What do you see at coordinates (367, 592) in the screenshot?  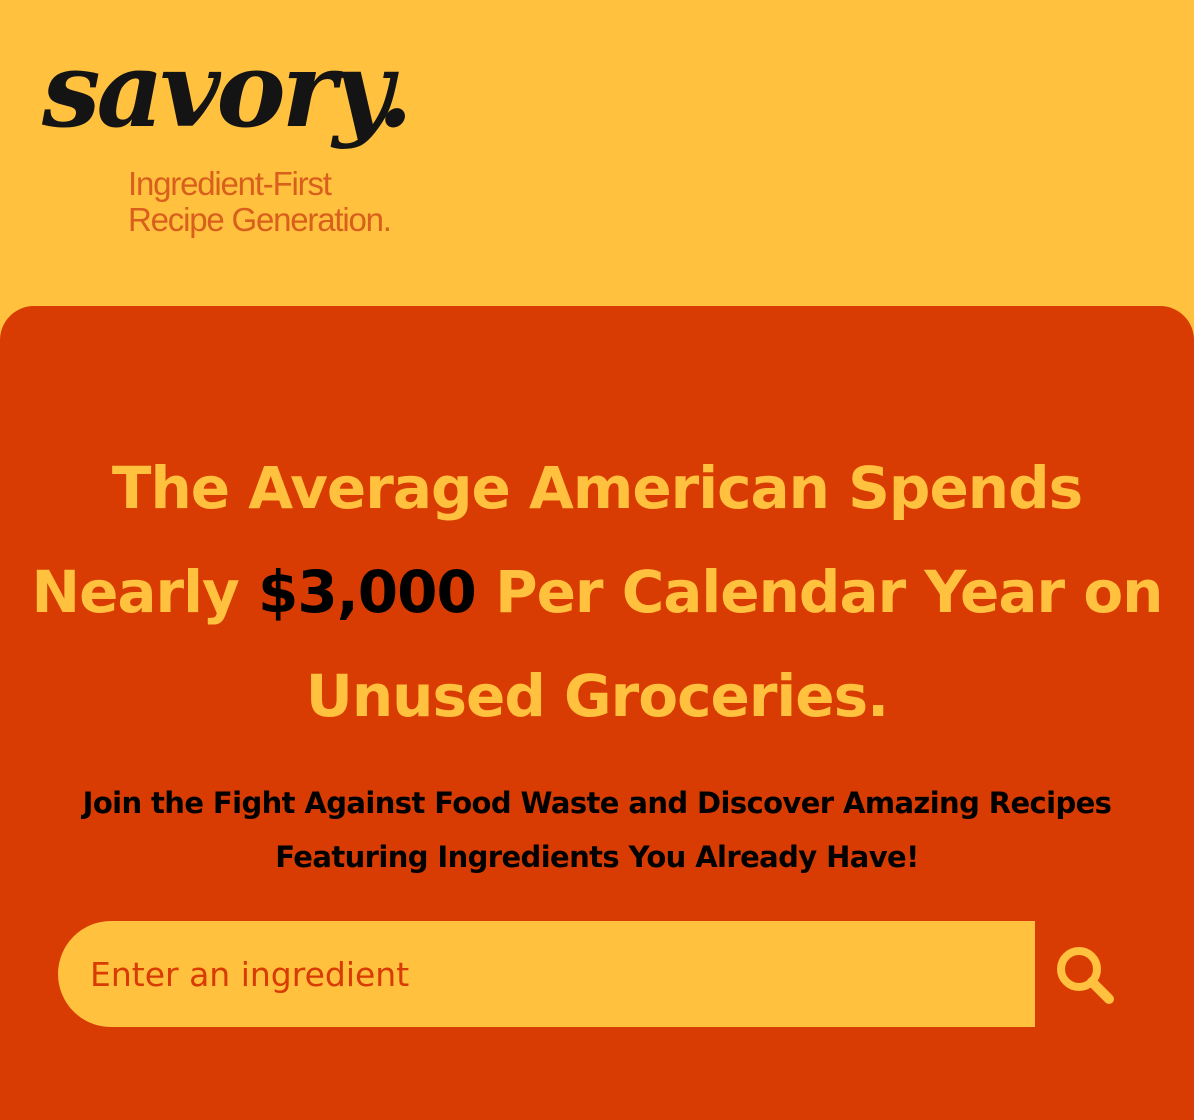 I see `headline-amount: $3,000` at bounding box center [367, 592].